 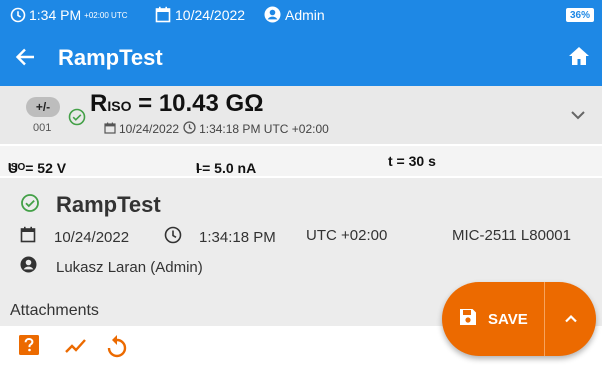 I want to click on status-bar: 1:34 PM +02:00 UTC 10/24/2022 Admin 36%, so click(x=301, y=15).